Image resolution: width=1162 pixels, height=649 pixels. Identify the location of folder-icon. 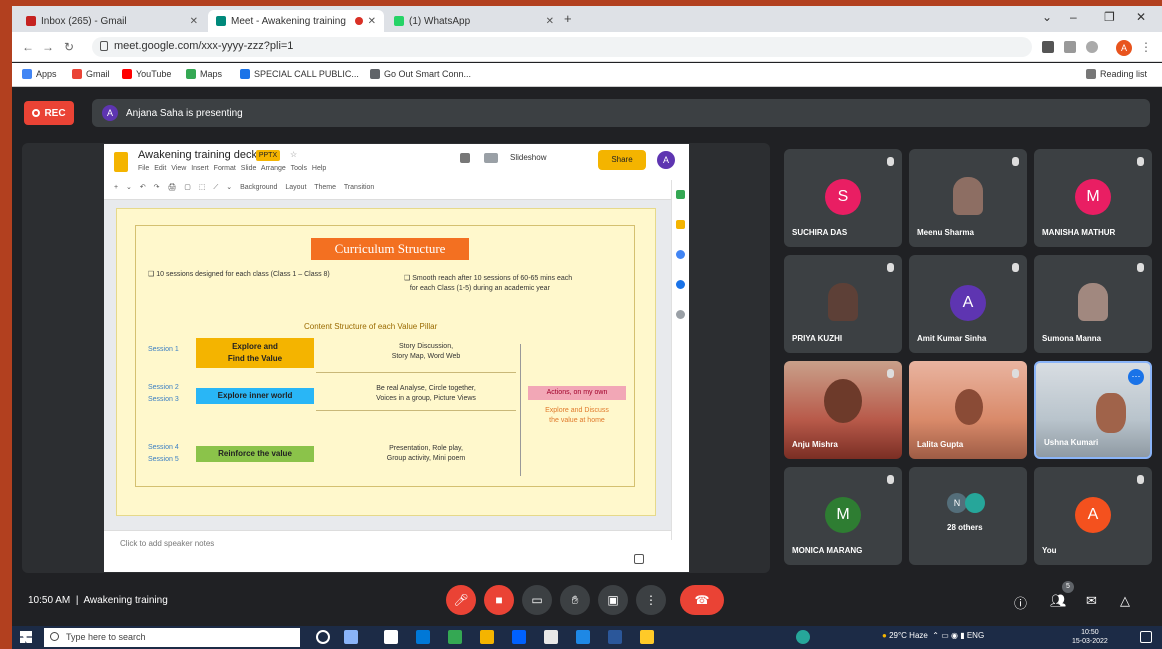
(647, 637).